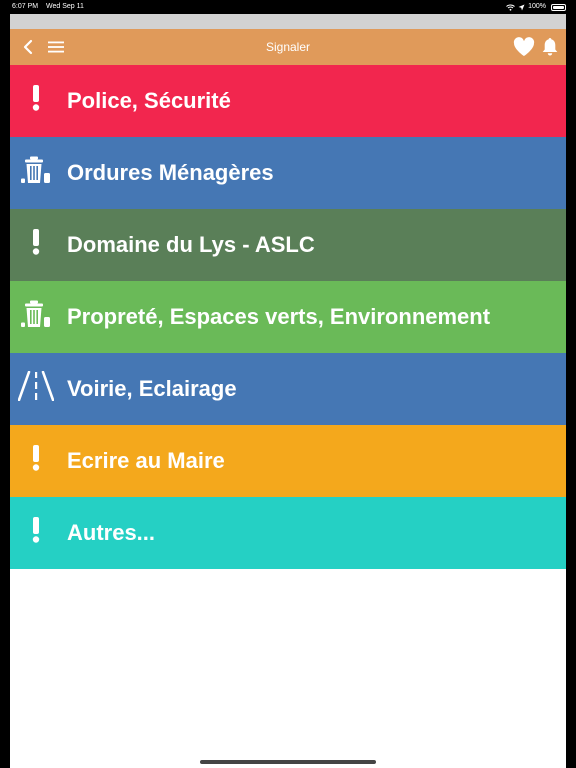 The width and height of the screenshot is (576, 768). What do you see at coordinates (279, 316) in the screenshot?
I see `category-label: Propreté, Espaces verts, Environnement` at bounding box center [279, 316].